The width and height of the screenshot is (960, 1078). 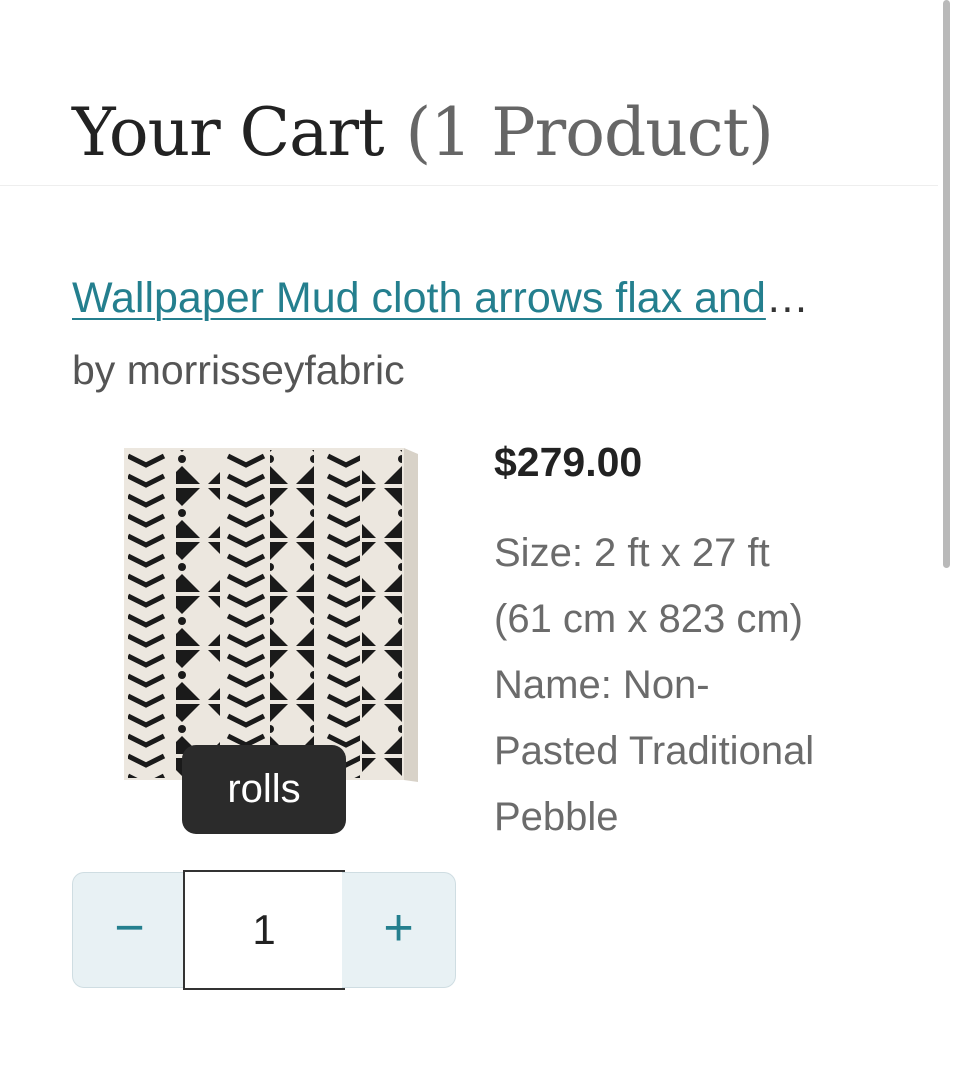 I want to click on quantity-stepper: − +, so click(x=264, y=930).